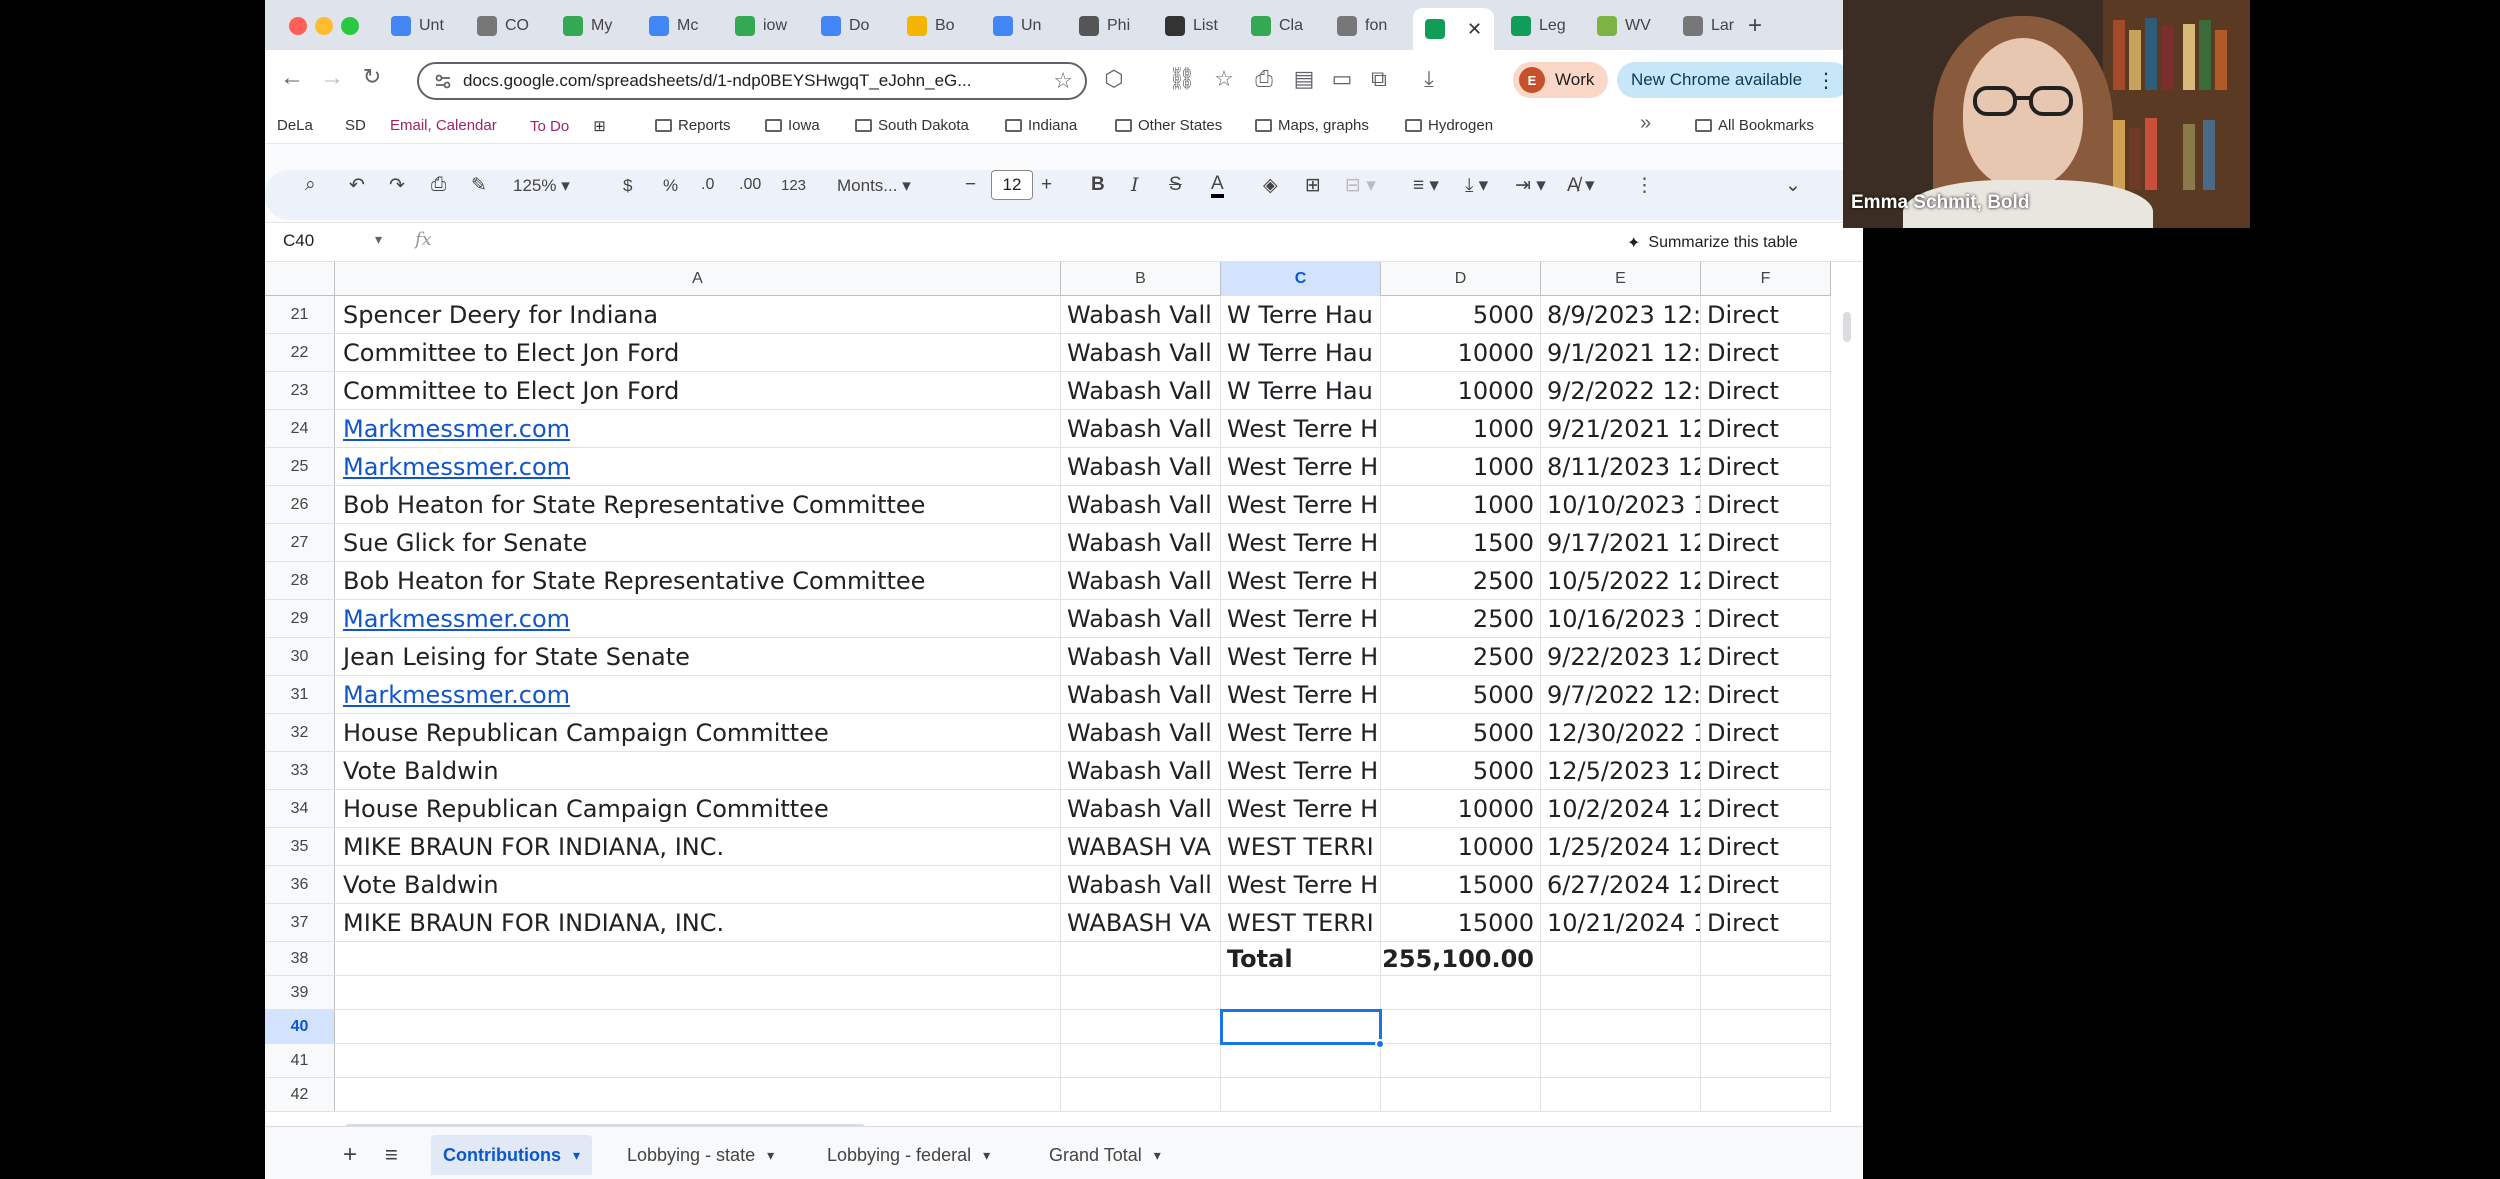 This screenshot has width=2500, height=1179. What do you see at coordinates (698, 542) in the screenshot?
I see `cell-a: Sue Glick for Senate` at bounding box center [698, 542].